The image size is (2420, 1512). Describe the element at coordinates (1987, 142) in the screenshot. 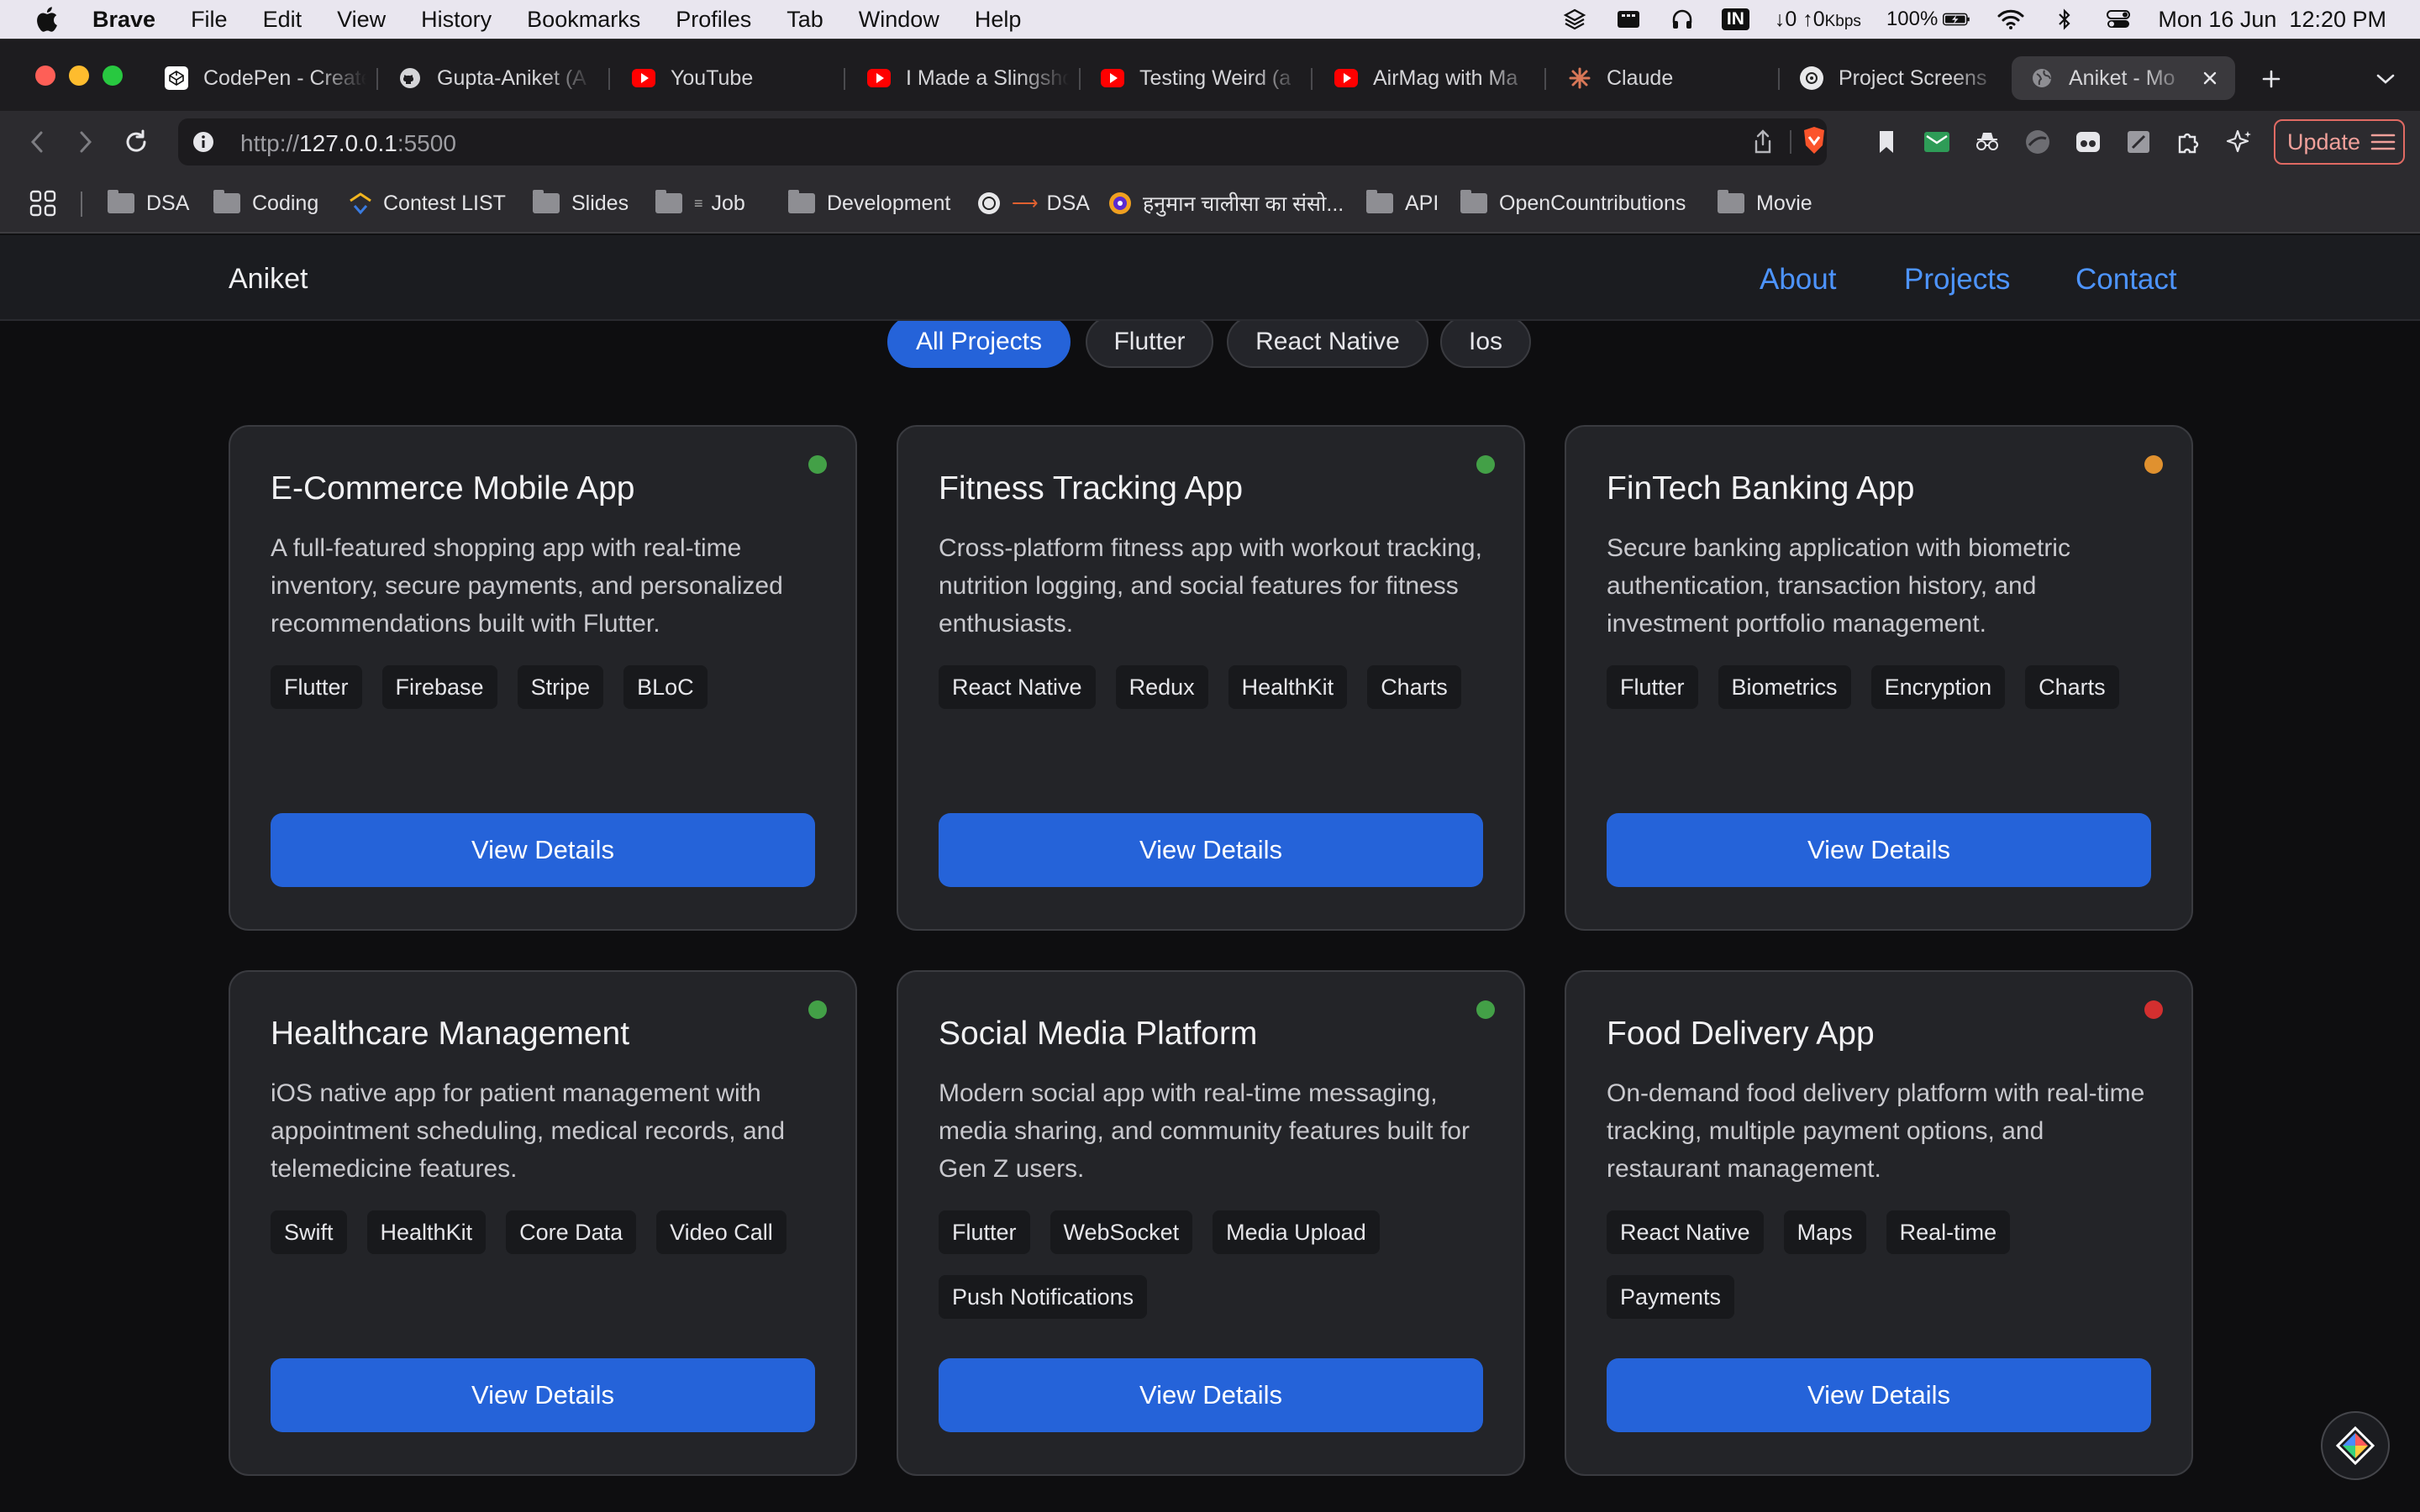

I see `incognito-extension-icon` at that location.